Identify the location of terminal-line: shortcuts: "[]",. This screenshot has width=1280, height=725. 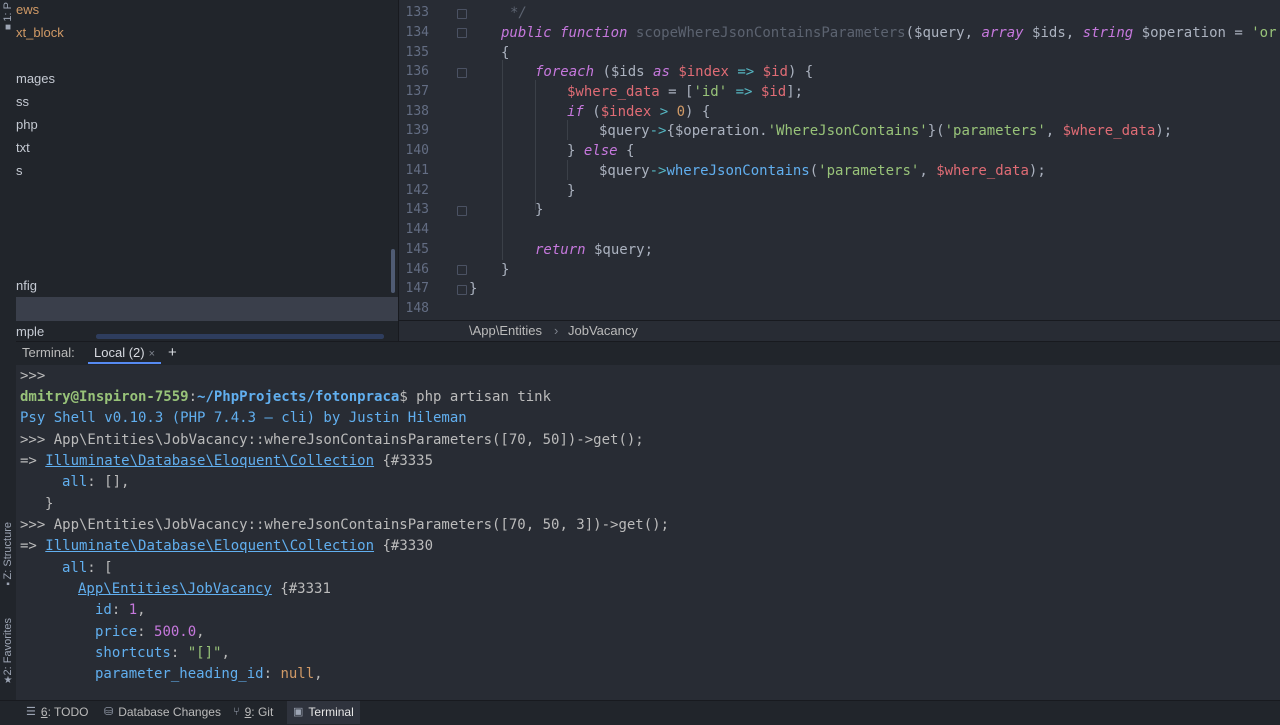
(162, 653).